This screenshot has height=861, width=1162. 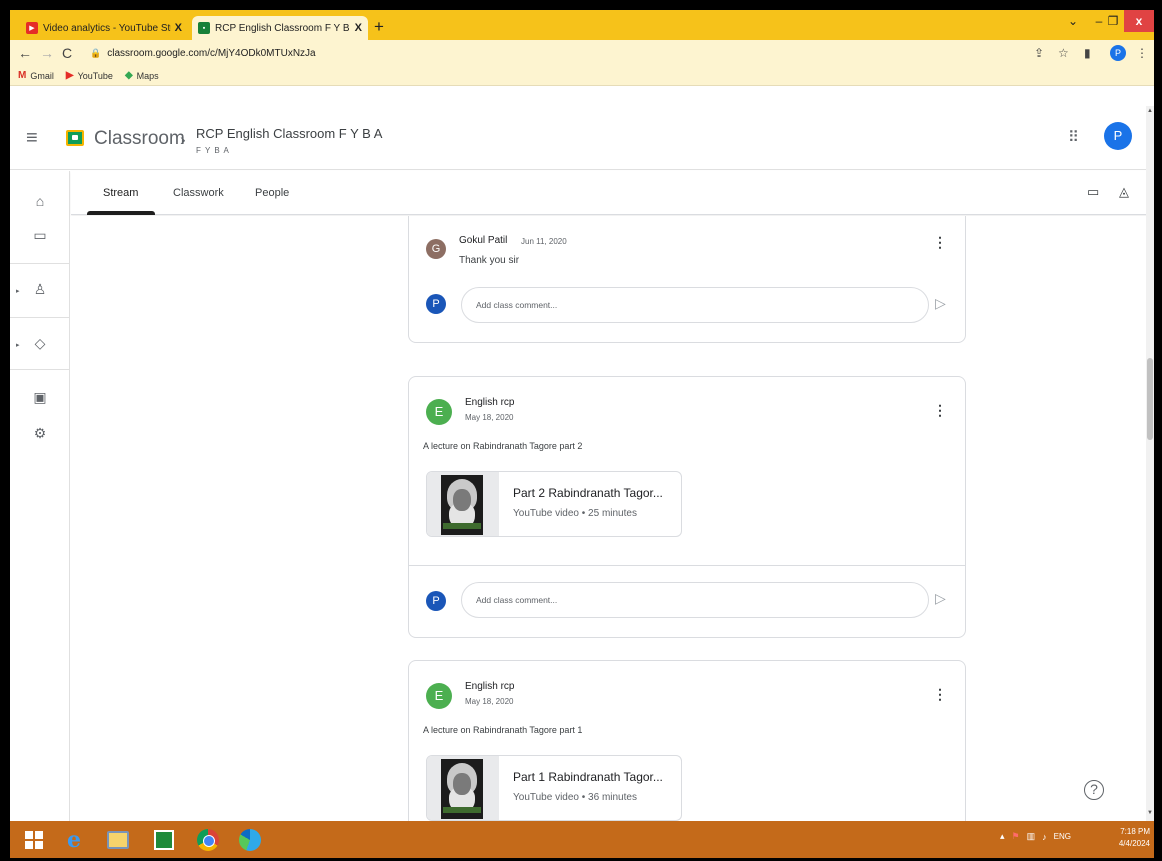 I want to click on google-apps-icon: ⠿, so click(x=1073, y=137).